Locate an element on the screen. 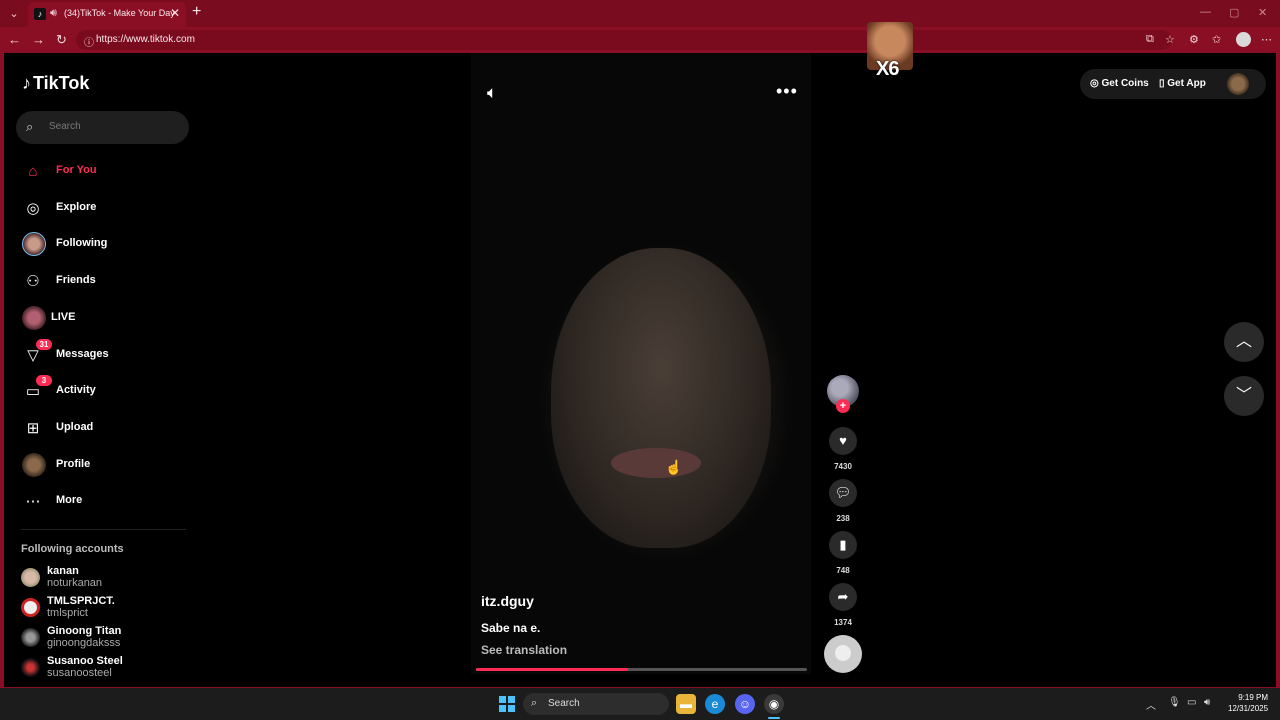 The width and height of the screenshot is (1280, 720). previous-video-button: ︿ is located at coordinates (1244, 342).